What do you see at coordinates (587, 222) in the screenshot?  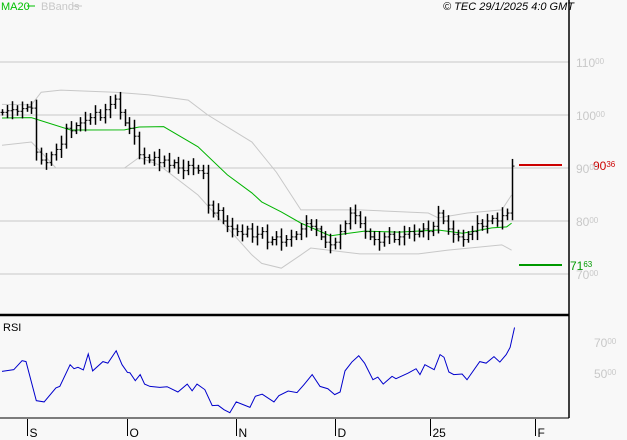 I see `y-tick-label: 8000` at bounding box center [587, 222].